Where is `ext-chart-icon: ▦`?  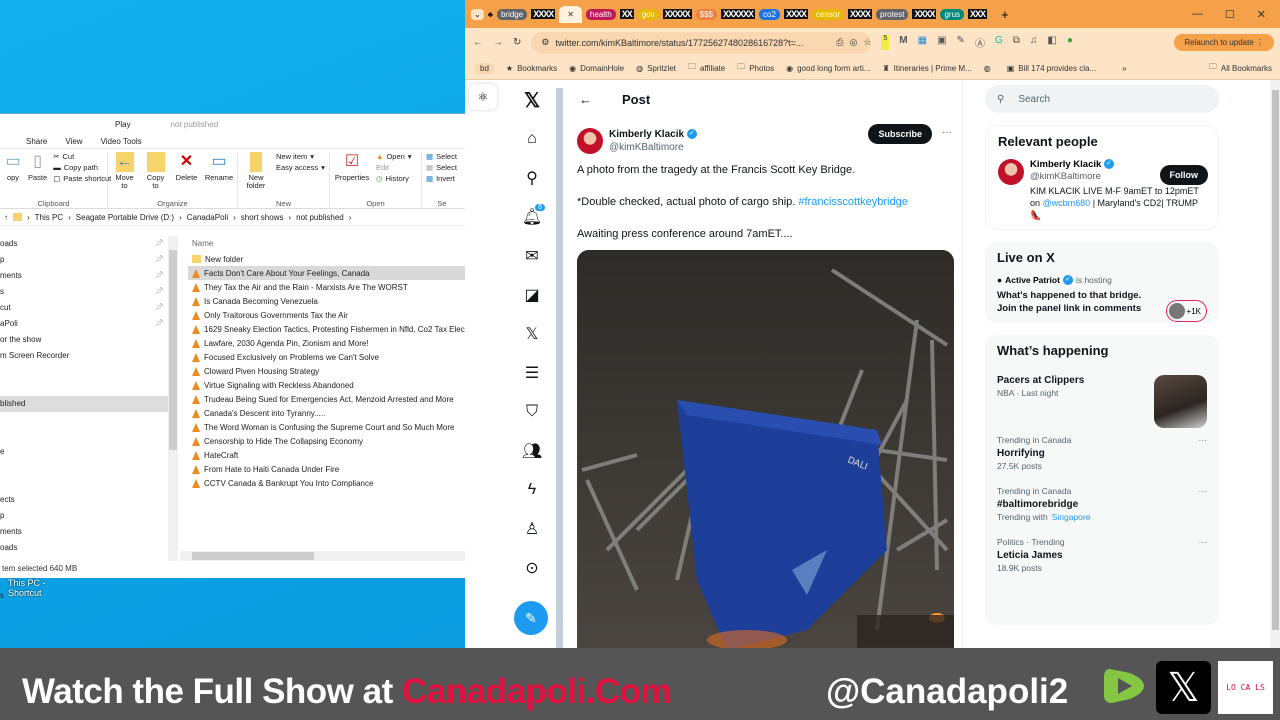 ext-chart-icon: ▦ is located at coordinates (922, 42).